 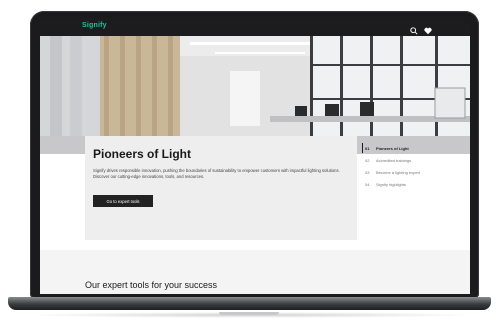 What do you see at coordinates (123, 201) in the screenshot?
I see `go-to-expert-tools-button: Go to expert tools` at bounding box center [123, 201].